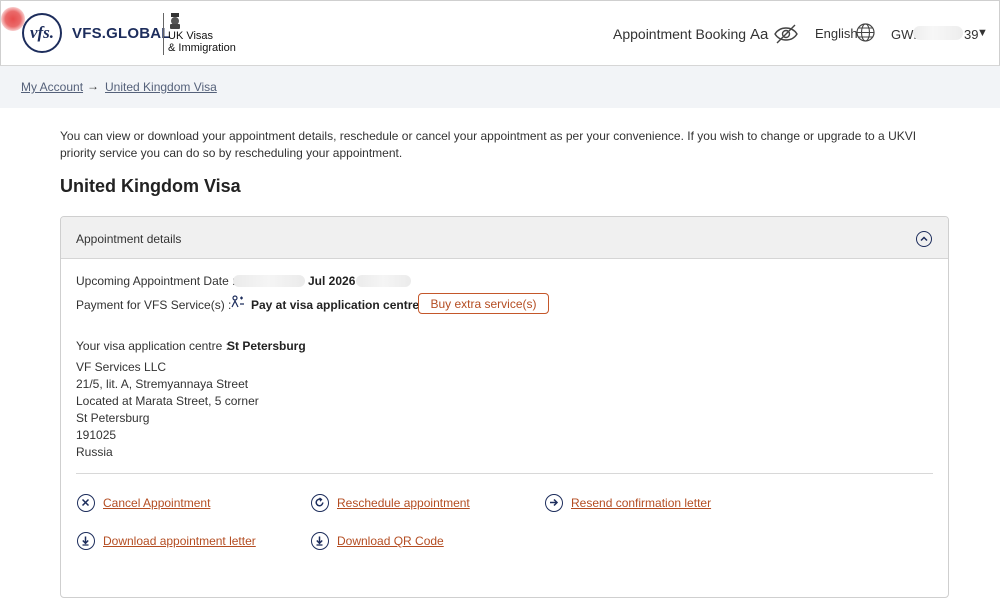 The height and width of the screenshot is (598, 1000). Describe the element at coordinates (156, 281) in the screenshot. I see `upcoming-date-label: Upcoming Appointment Date :` at that location.